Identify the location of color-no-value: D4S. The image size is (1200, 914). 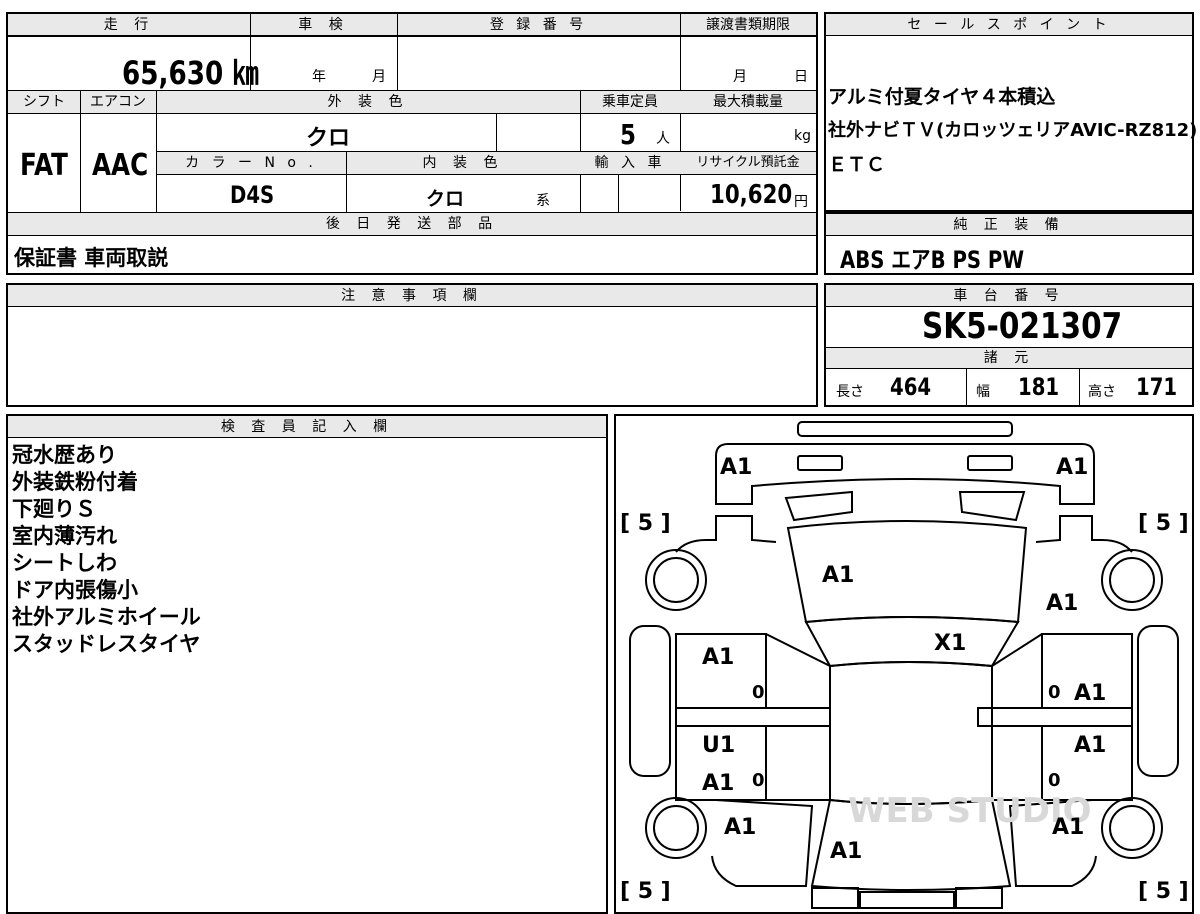
(252, 195).